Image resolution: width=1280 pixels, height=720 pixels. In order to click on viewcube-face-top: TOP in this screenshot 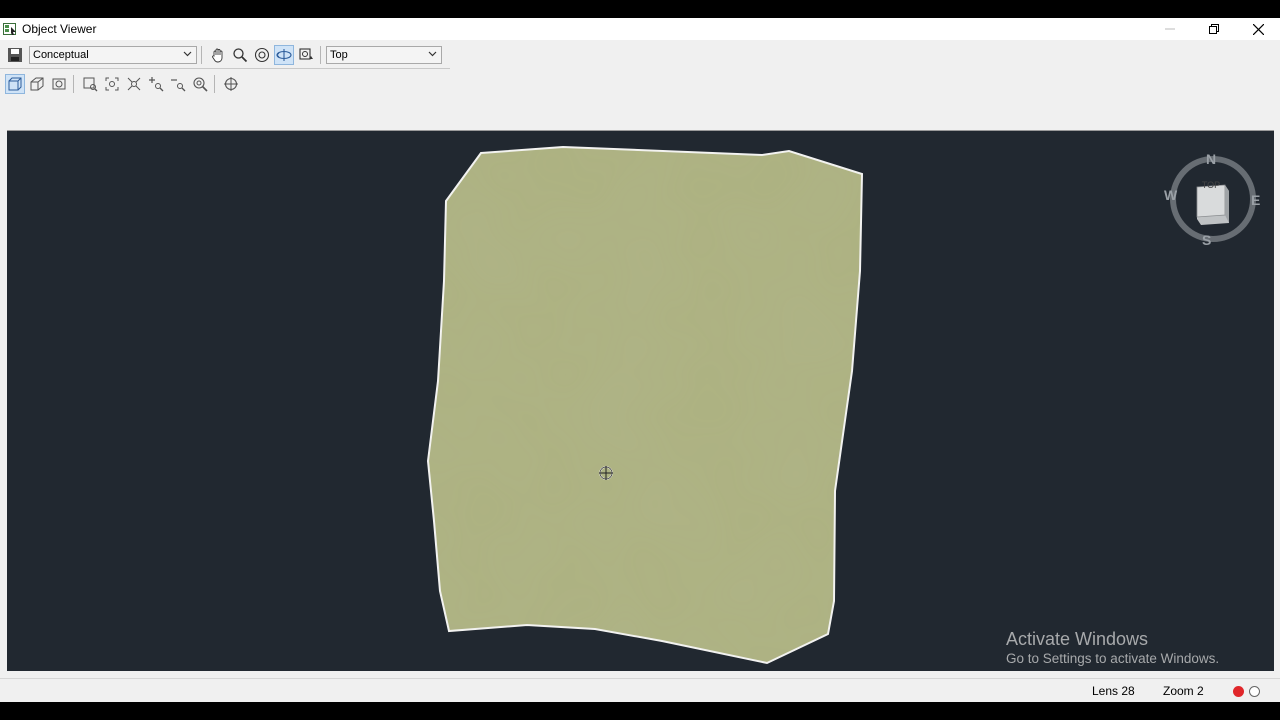, I will do `click(1211, 185)`.